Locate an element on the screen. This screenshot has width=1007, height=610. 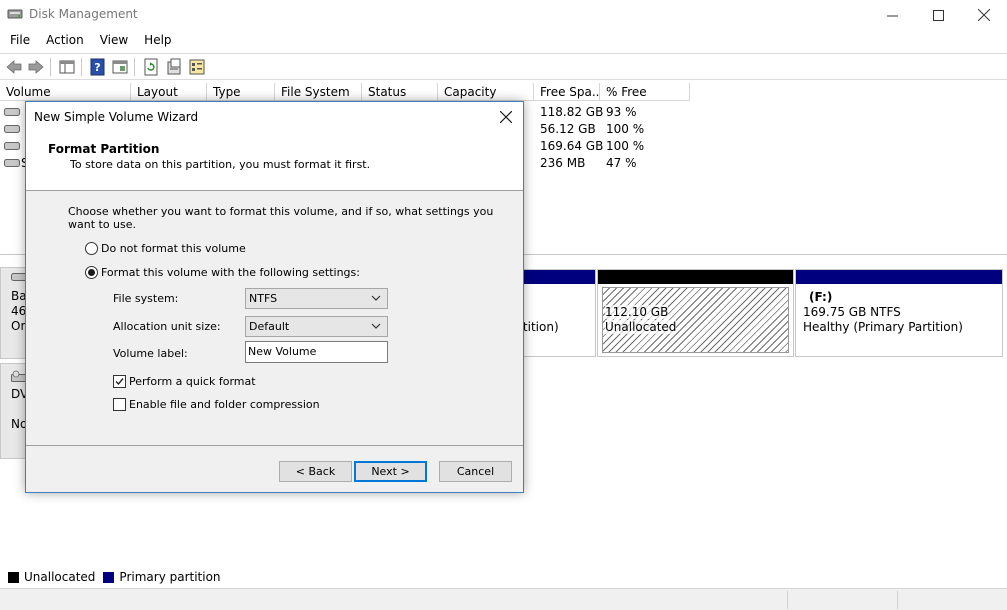
compression-checkbox is located at coordinates (119, 404).